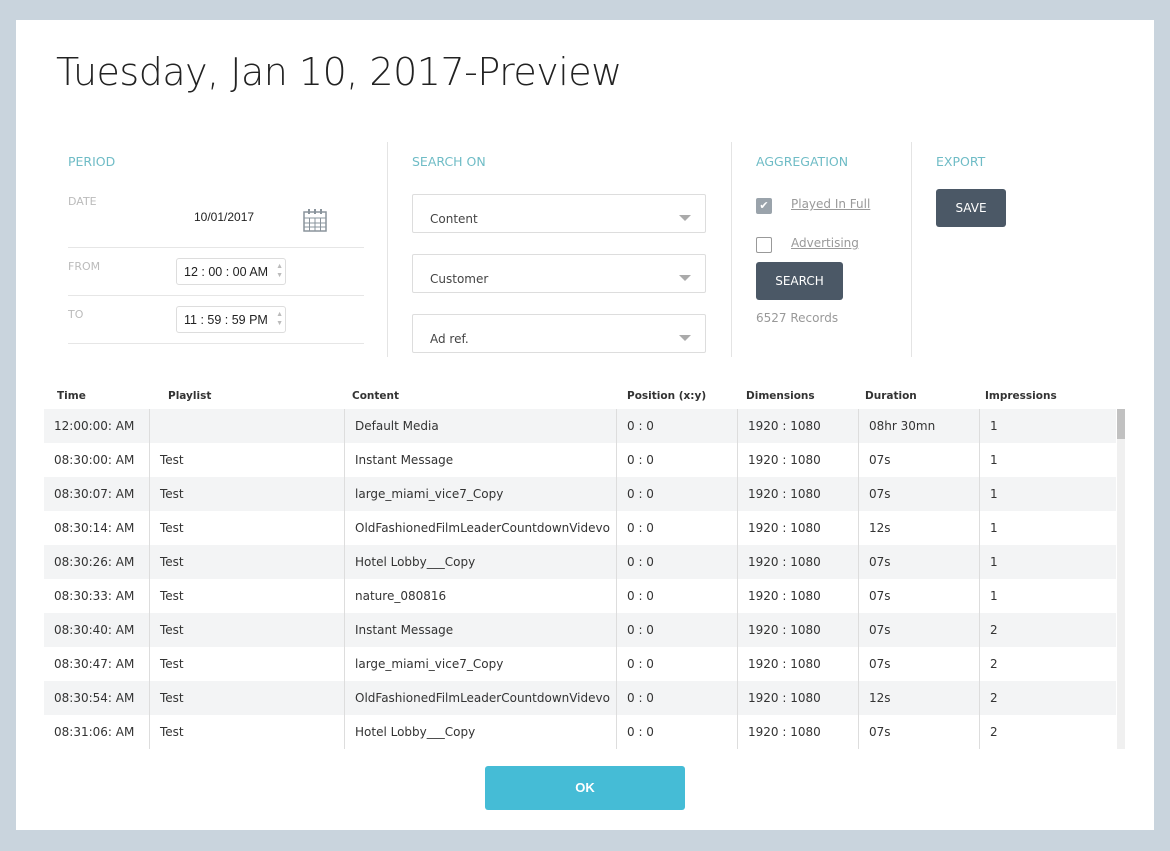  Describe the element at coordinates (375, 396) in the screenshot. I see `column-header: Content` at that location.